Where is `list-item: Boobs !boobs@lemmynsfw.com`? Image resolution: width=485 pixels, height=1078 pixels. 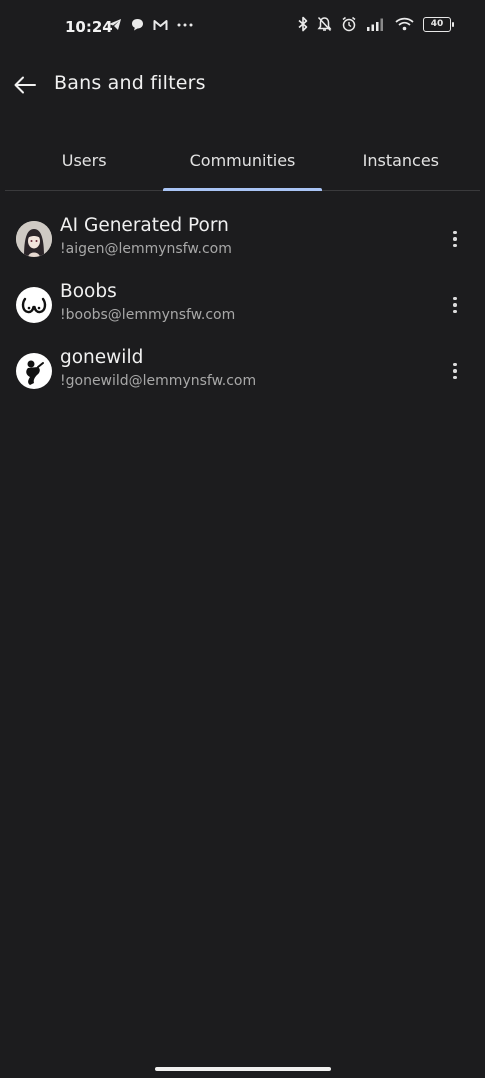
list-item: Boobs !boobs@lemmynsfw.com is located at coordinates (242, 306).